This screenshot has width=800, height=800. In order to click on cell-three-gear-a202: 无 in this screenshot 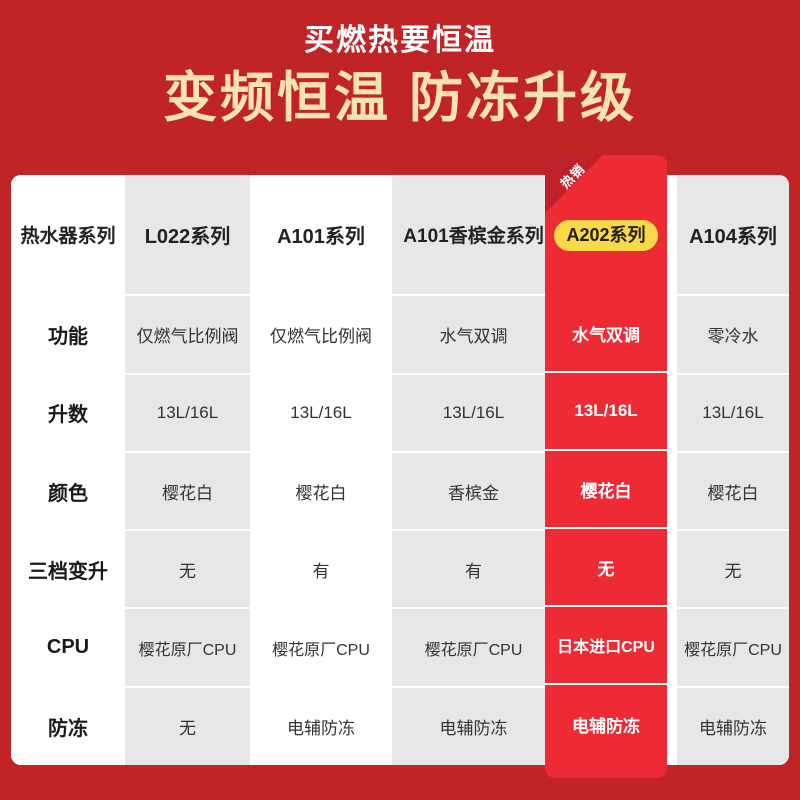, I will do `click(606, 568)`.